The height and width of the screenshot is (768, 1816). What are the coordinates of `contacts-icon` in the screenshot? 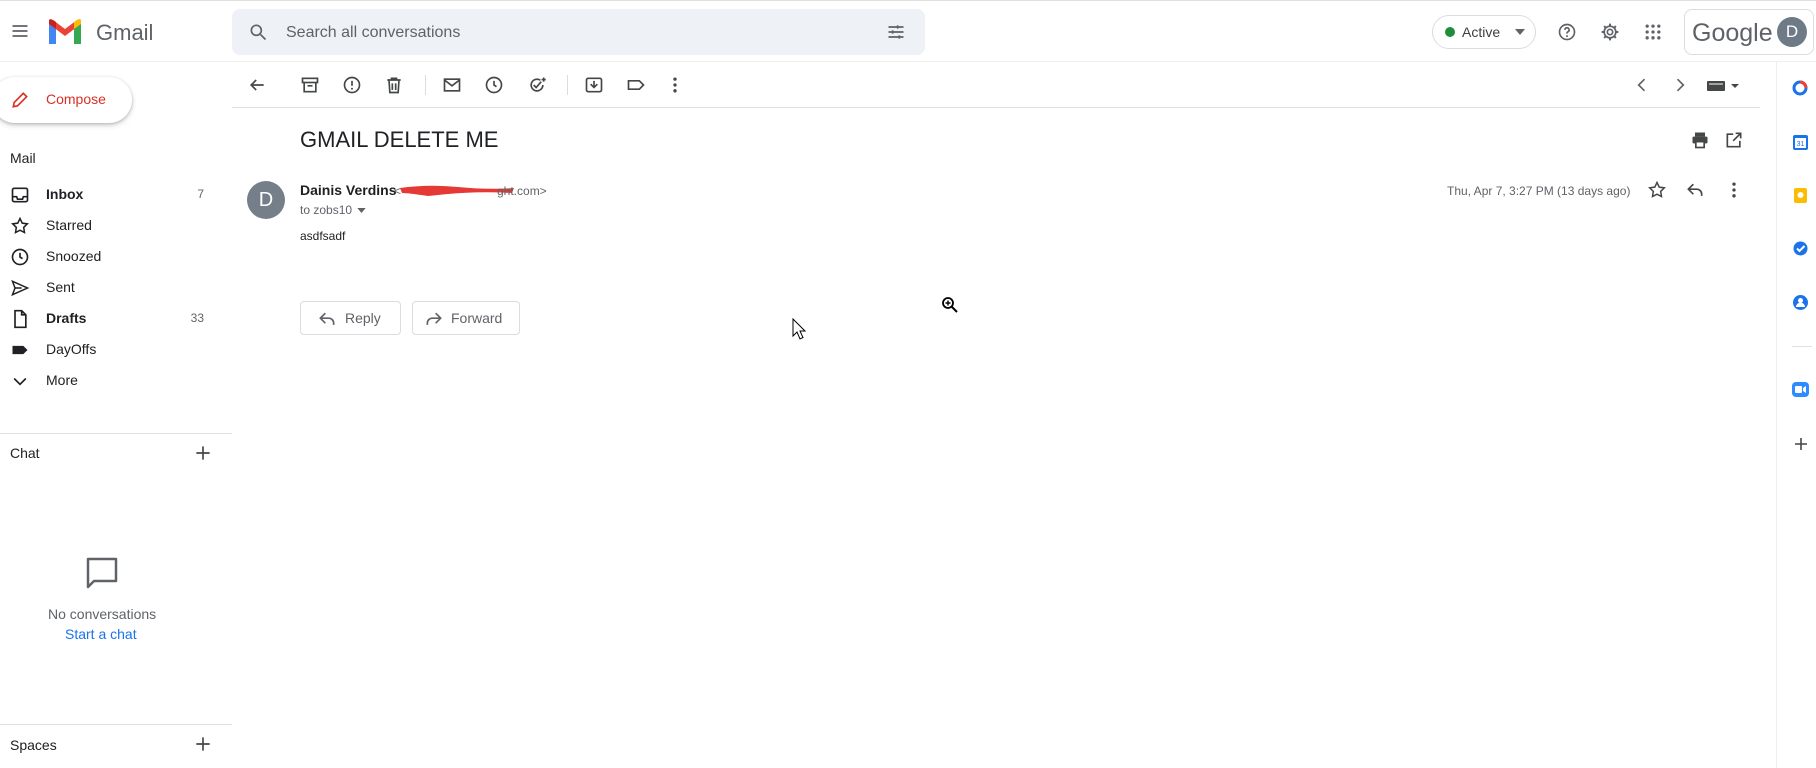 It's located at (1800, 302).